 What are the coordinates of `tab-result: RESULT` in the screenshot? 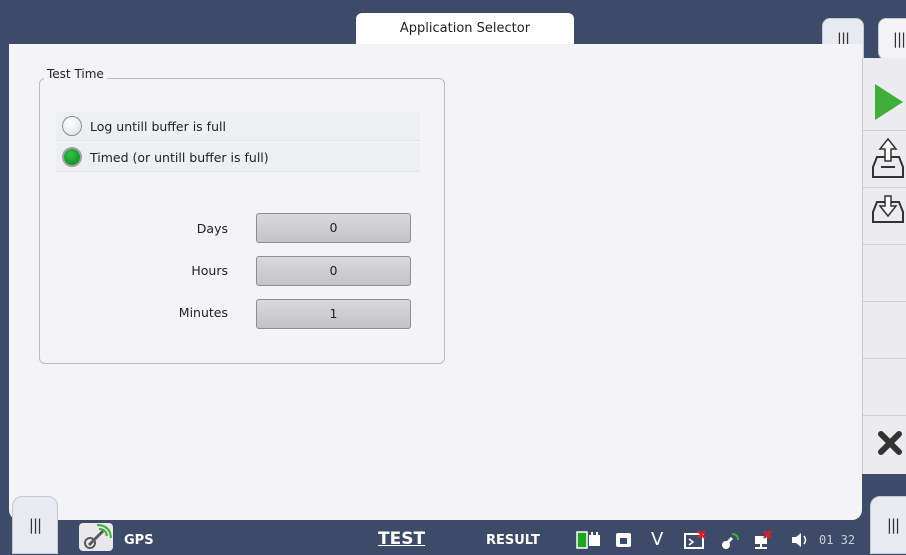 It's located at (513, 540).